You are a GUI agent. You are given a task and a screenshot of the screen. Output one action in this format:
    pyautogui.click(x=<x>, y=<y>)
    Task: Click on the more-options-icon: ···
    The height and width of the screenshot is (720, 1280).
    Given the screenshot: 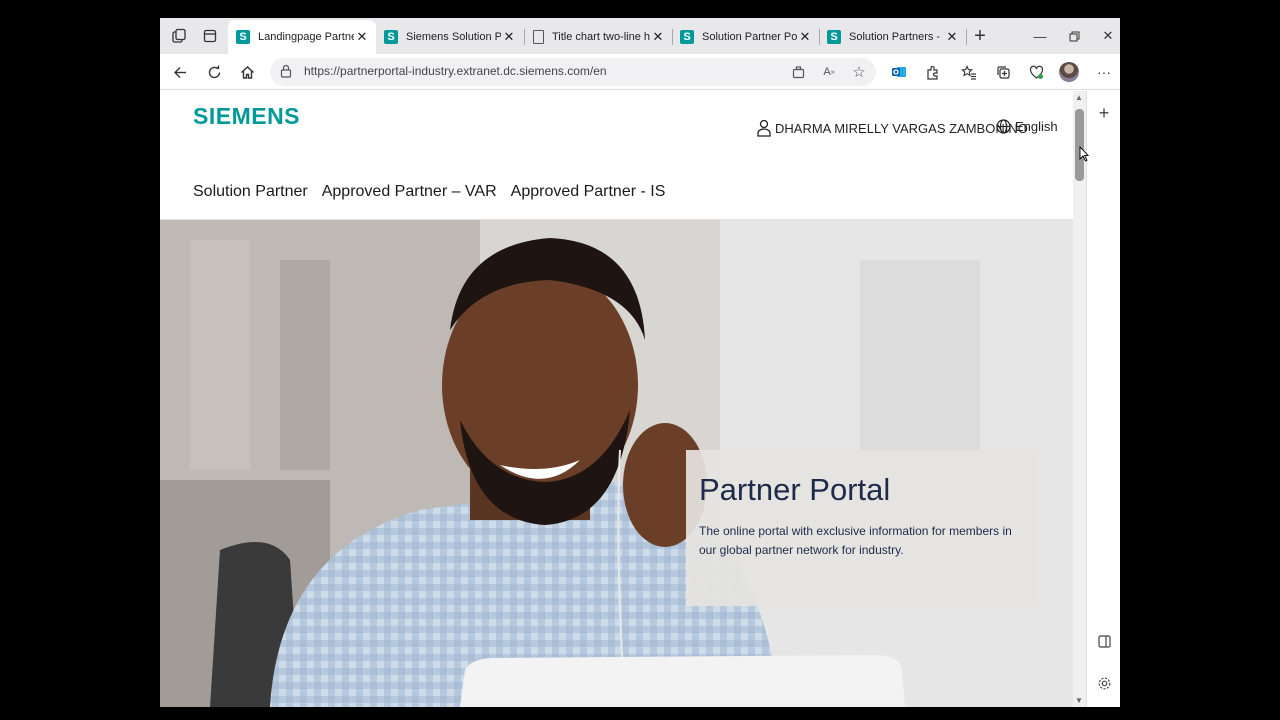 What is the action you would take?
    pyautogui.click(x=1104, y=72)
    